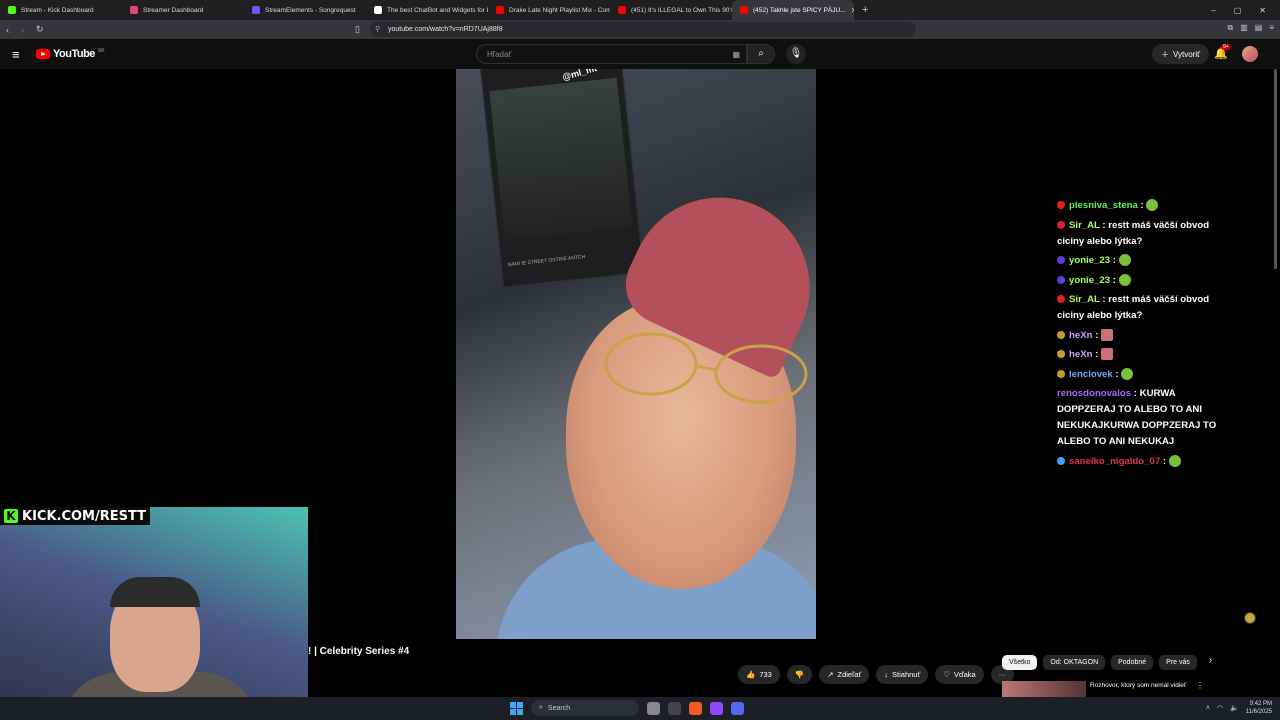 The width and height of the screenshot is (1280, 720). I want to click on forward-icon: ›, so click(22, 30).